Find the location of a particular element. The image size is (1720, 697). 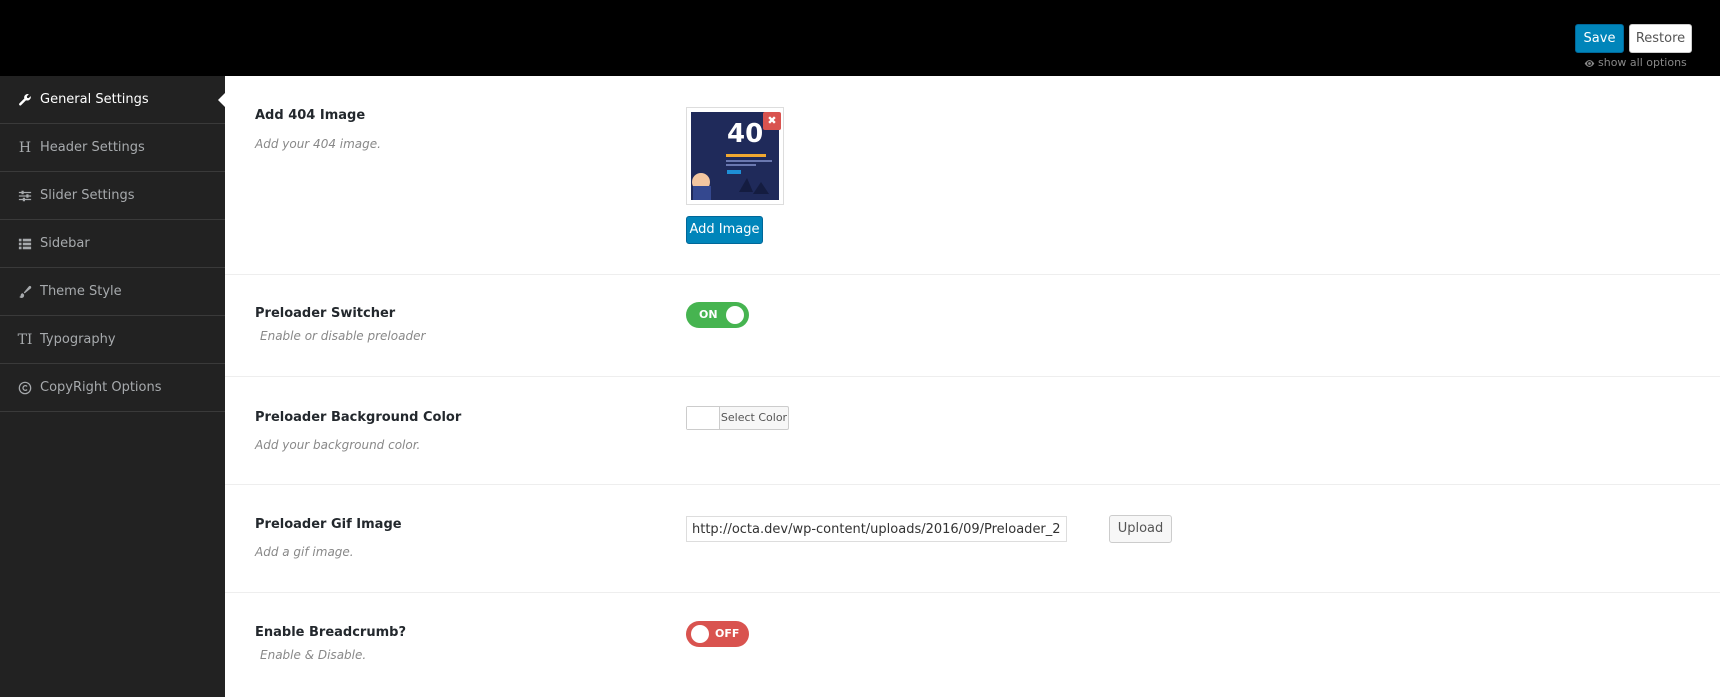

color-picker-button: Select Color is located at coordinates (737, 418).